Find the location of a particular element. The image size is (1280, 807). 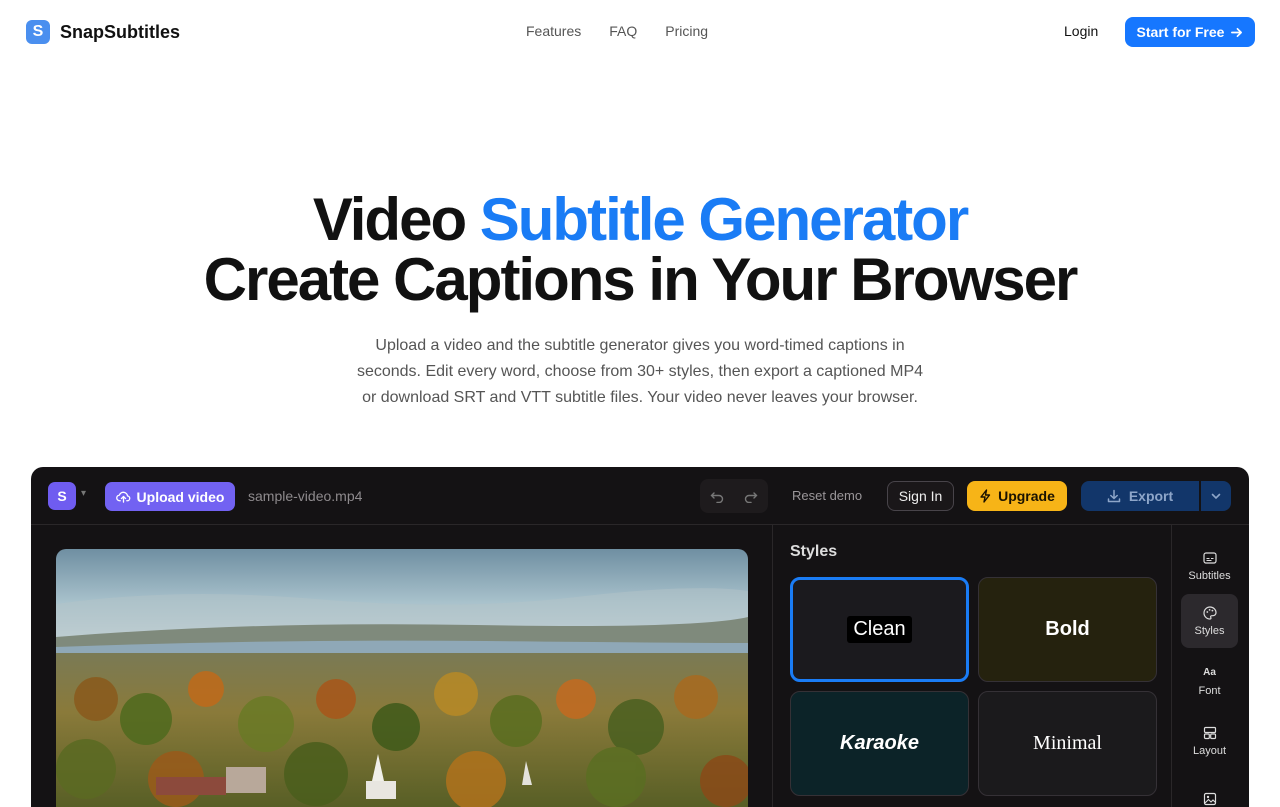

brand: S SnapSubtitles is located at coordinates (103, 32).